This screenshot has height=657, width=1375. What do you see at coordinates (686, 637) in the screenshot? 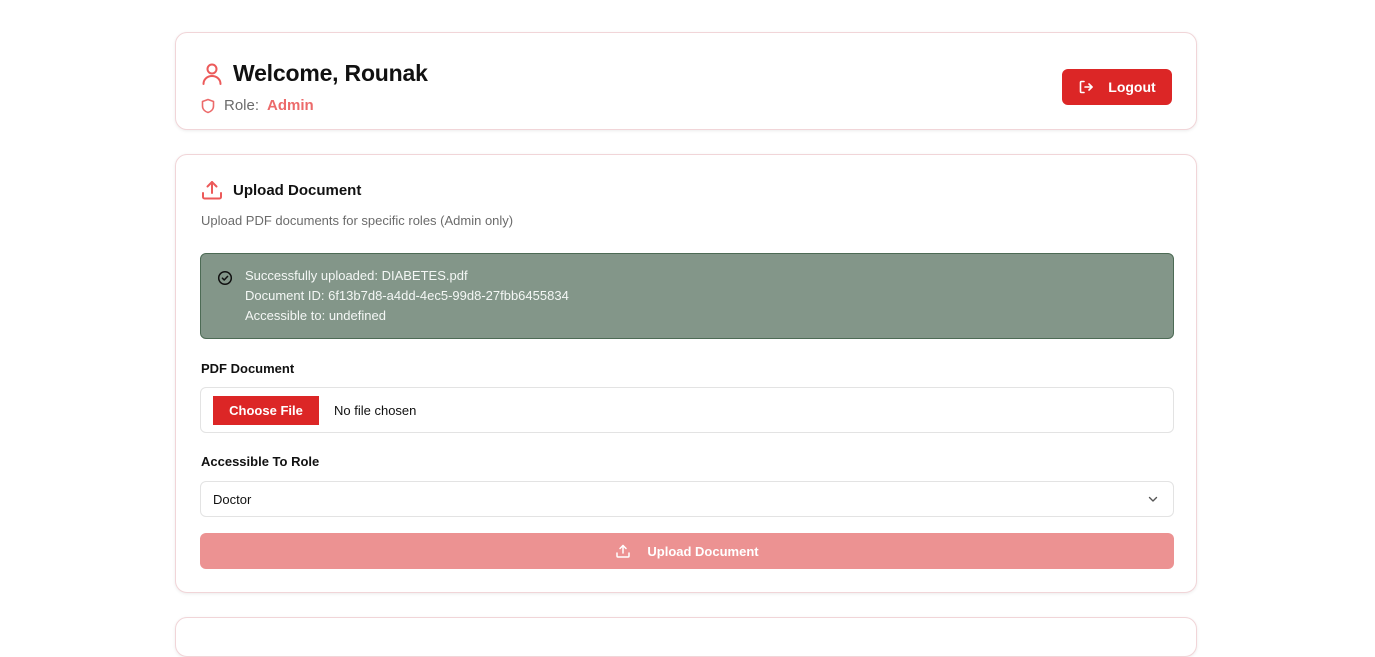
I see `next-section-card` at bounding box center [686, 637].